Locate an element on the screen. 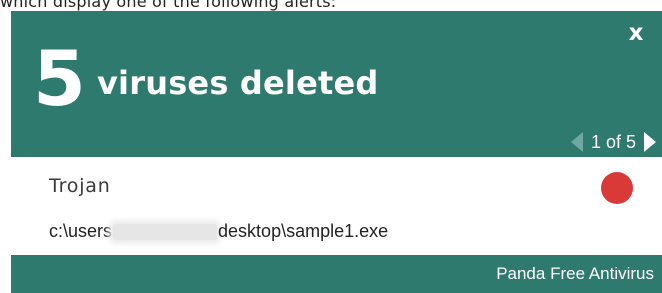 The height and width of the screenshot is (293, 662). threat-name: Trojan is located at coordinates (80, 186).